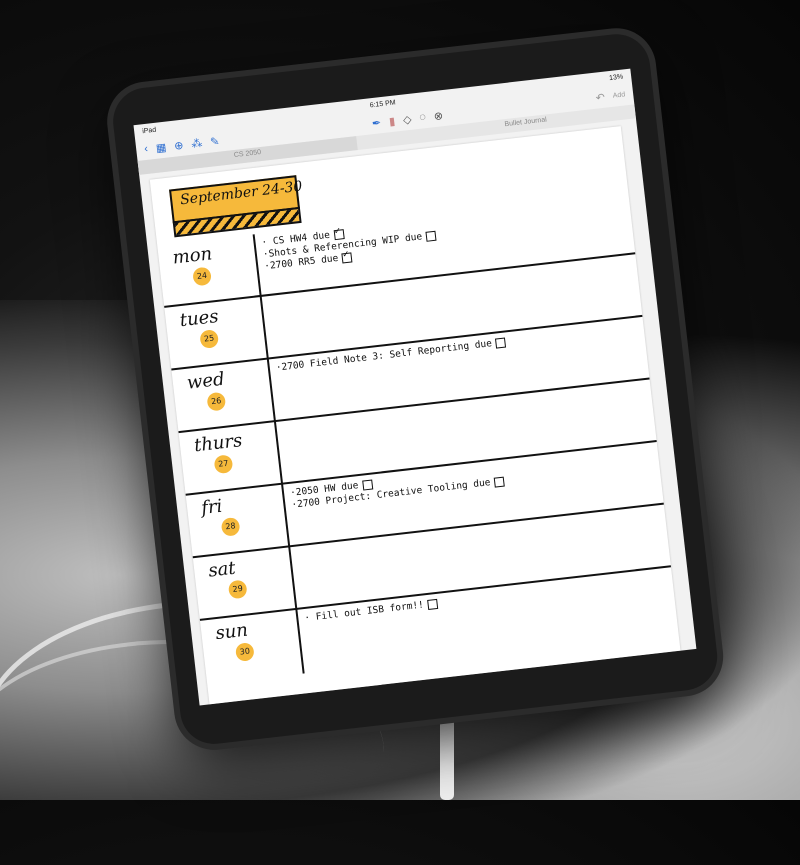 The height and width of the screenshot is (865, 800). What do you see at coordinates (438, 116) in the screenshot?
I see `close-circle-icon: ⊗` at bounding box center [438, 116].